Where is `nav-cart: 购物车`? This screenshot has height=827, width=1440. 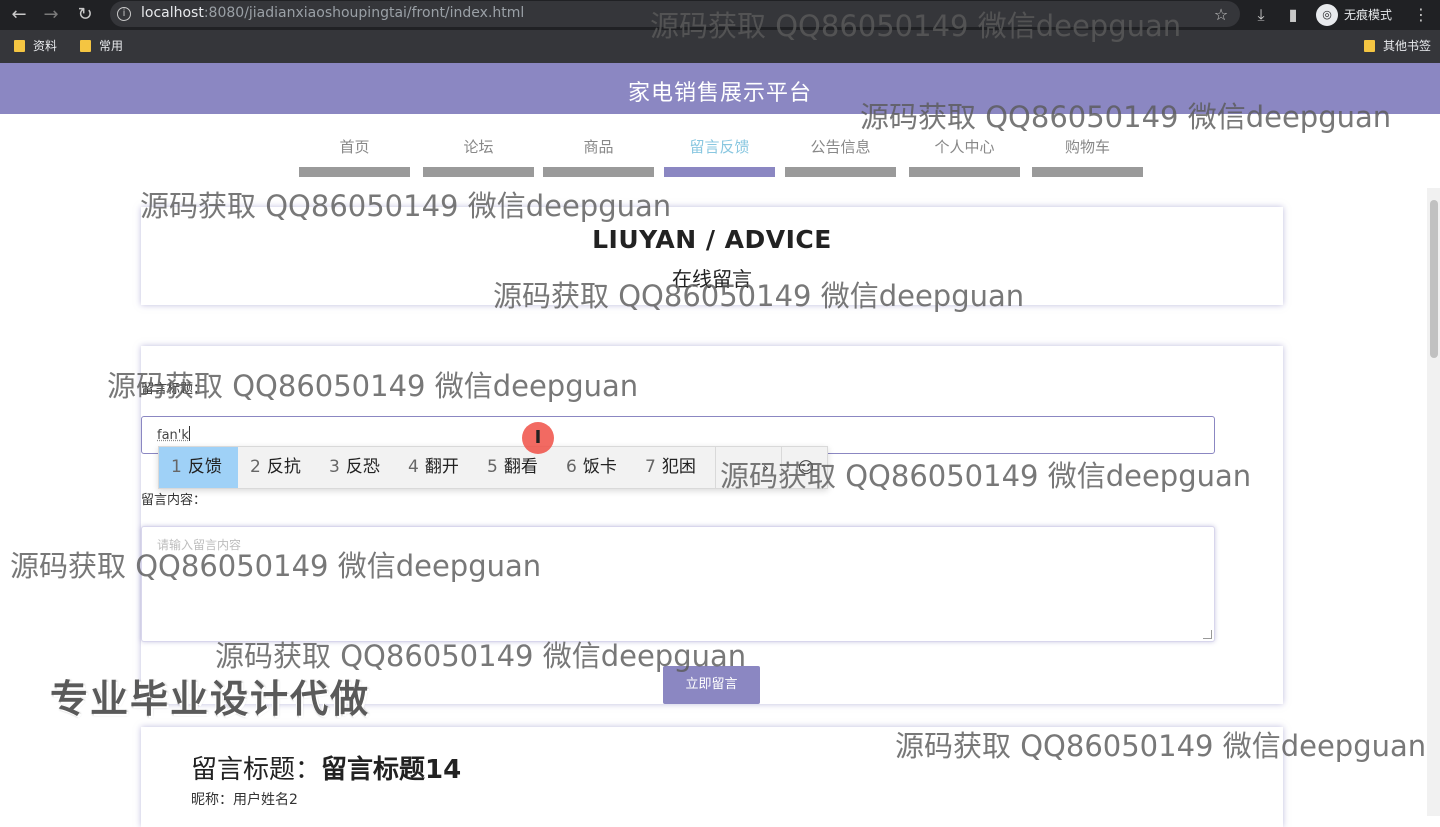
nav-cart: 购物车 is located at coordinates (1087, 156).